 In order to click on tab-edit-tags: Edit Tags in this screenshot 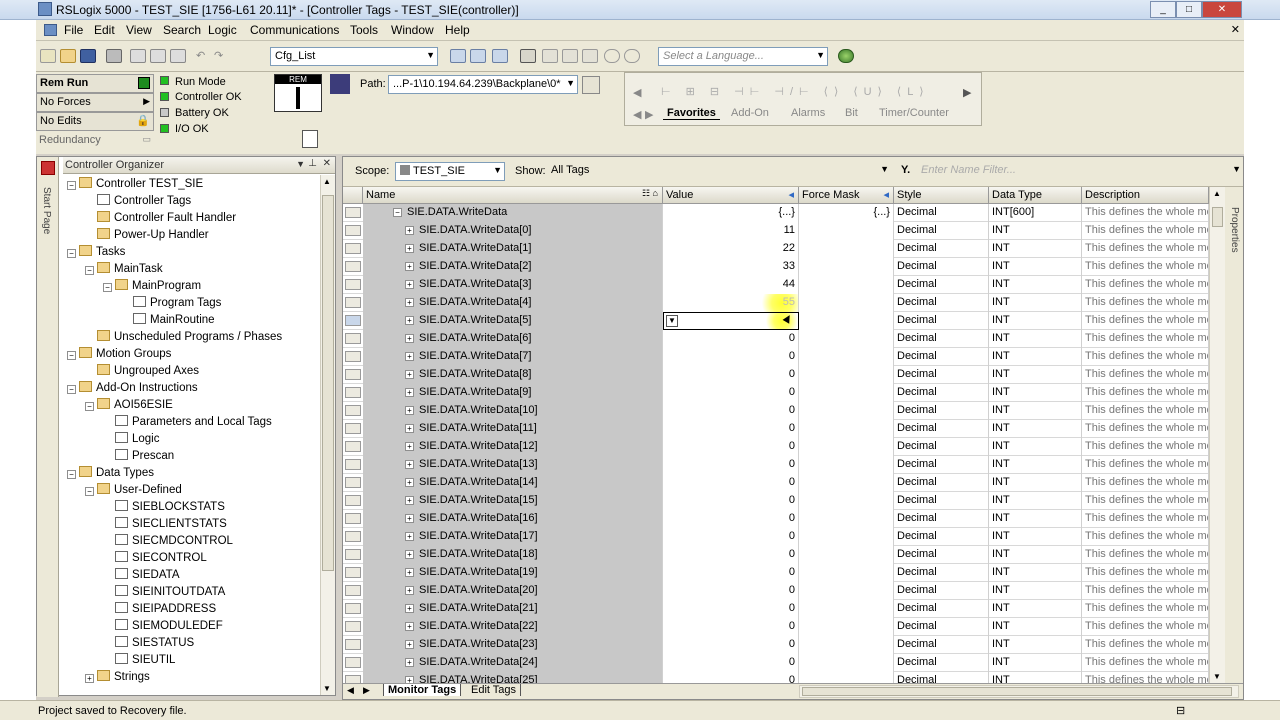, I will do `click(494, 690)`.